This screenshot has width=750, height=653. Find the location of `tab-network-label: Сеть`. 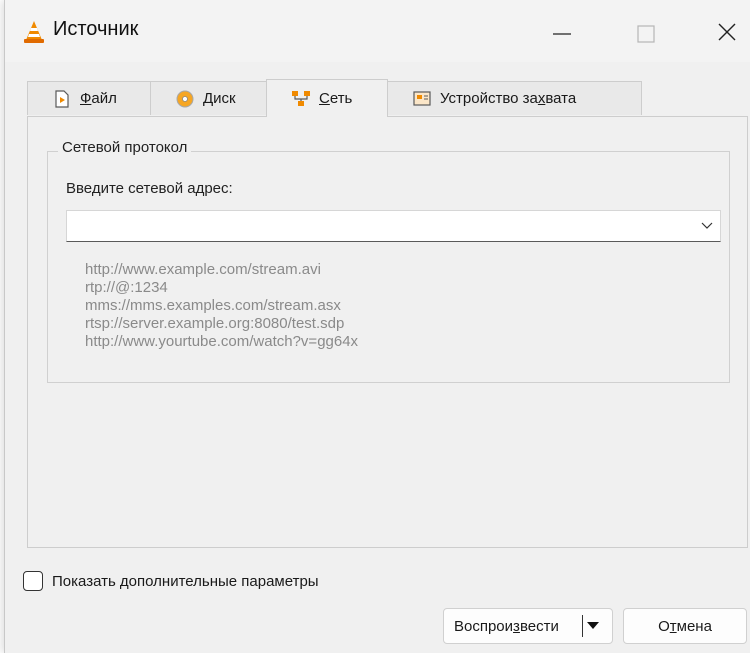

tab-network-label: Сеть is located at coordinates (336, 98).